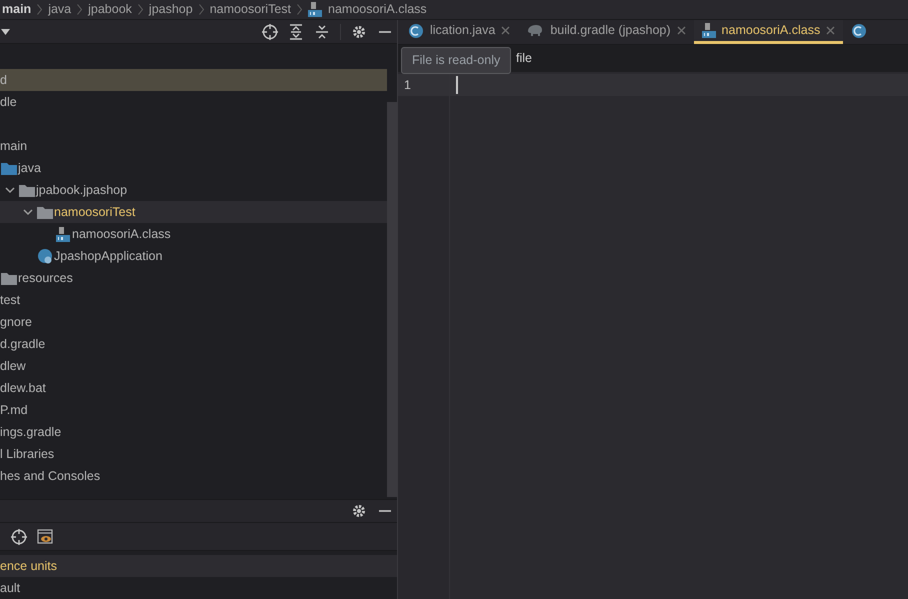 The image size is (908, 599). I want to click on tree-row: namoosoriA.class, so click(193, 234).